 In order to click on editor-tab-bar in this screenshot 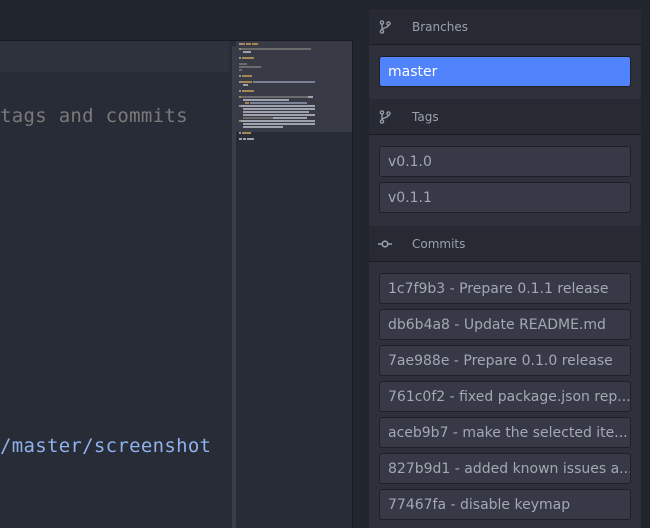, I will do `click(184, 20)`.